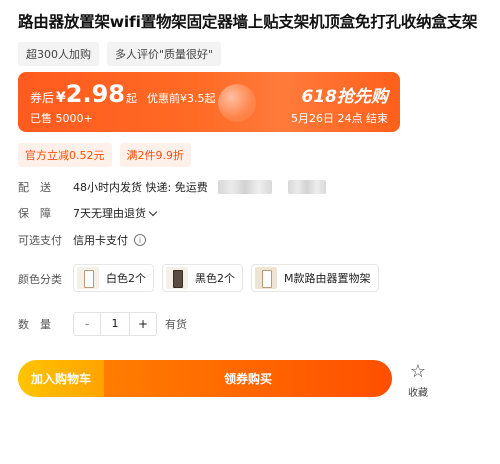  I want to click on color-option-label: 白色2个, so click(126, 278).